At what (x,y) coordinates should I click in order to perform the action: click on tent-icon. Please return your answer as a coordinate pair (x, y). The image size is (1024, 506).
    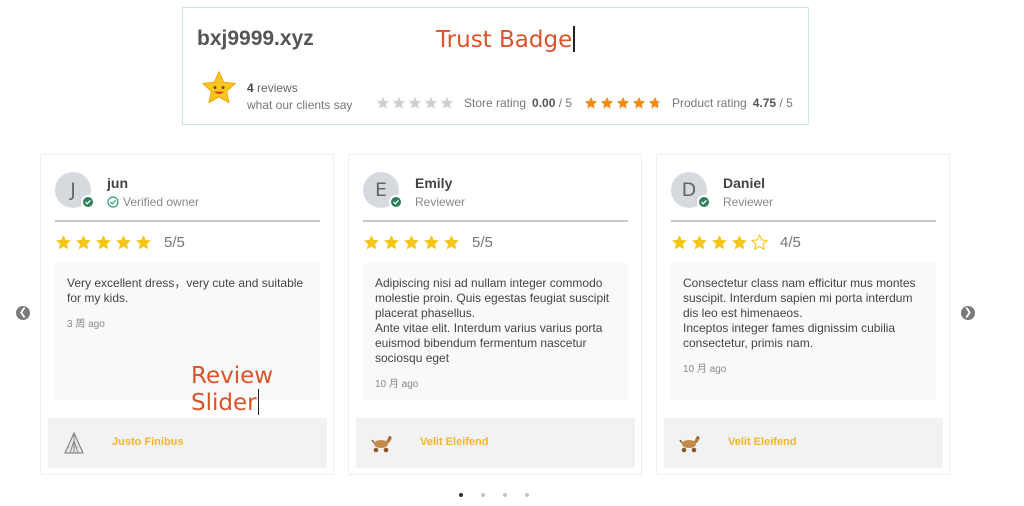
    Looking at the image, I should click on (74, 442).